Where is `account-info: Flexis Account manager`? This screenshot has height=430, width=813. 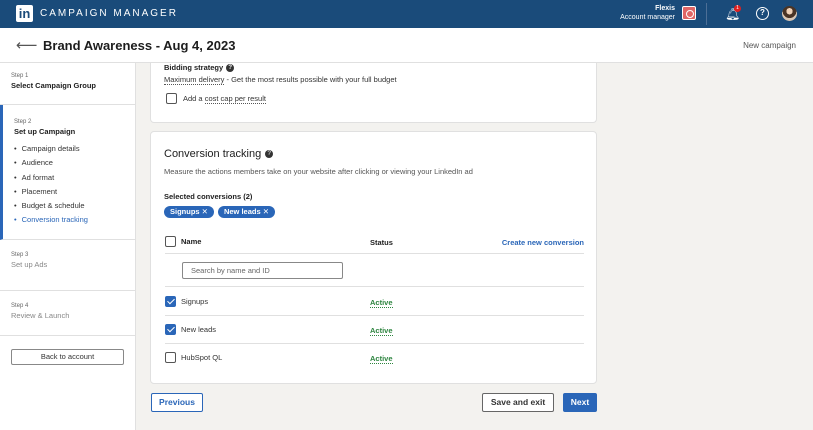
account-info: Flexis Account manager is located at coordinates (647, 13).